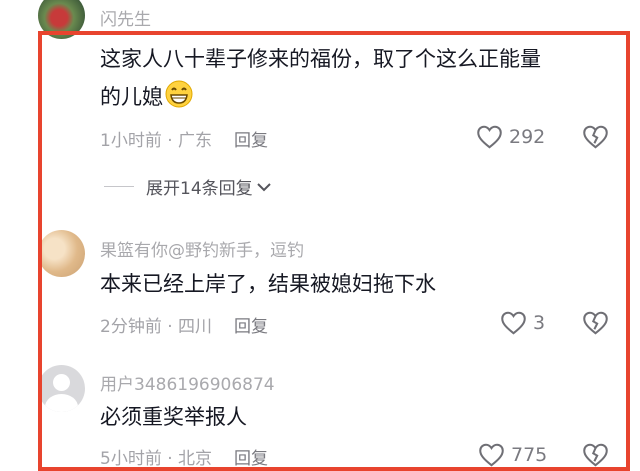 The image size is (640, 471). What do you see at coordinates (263, 186) in the screenshot?
I see `chevron-down-icon` at bounding box center [263, 186].